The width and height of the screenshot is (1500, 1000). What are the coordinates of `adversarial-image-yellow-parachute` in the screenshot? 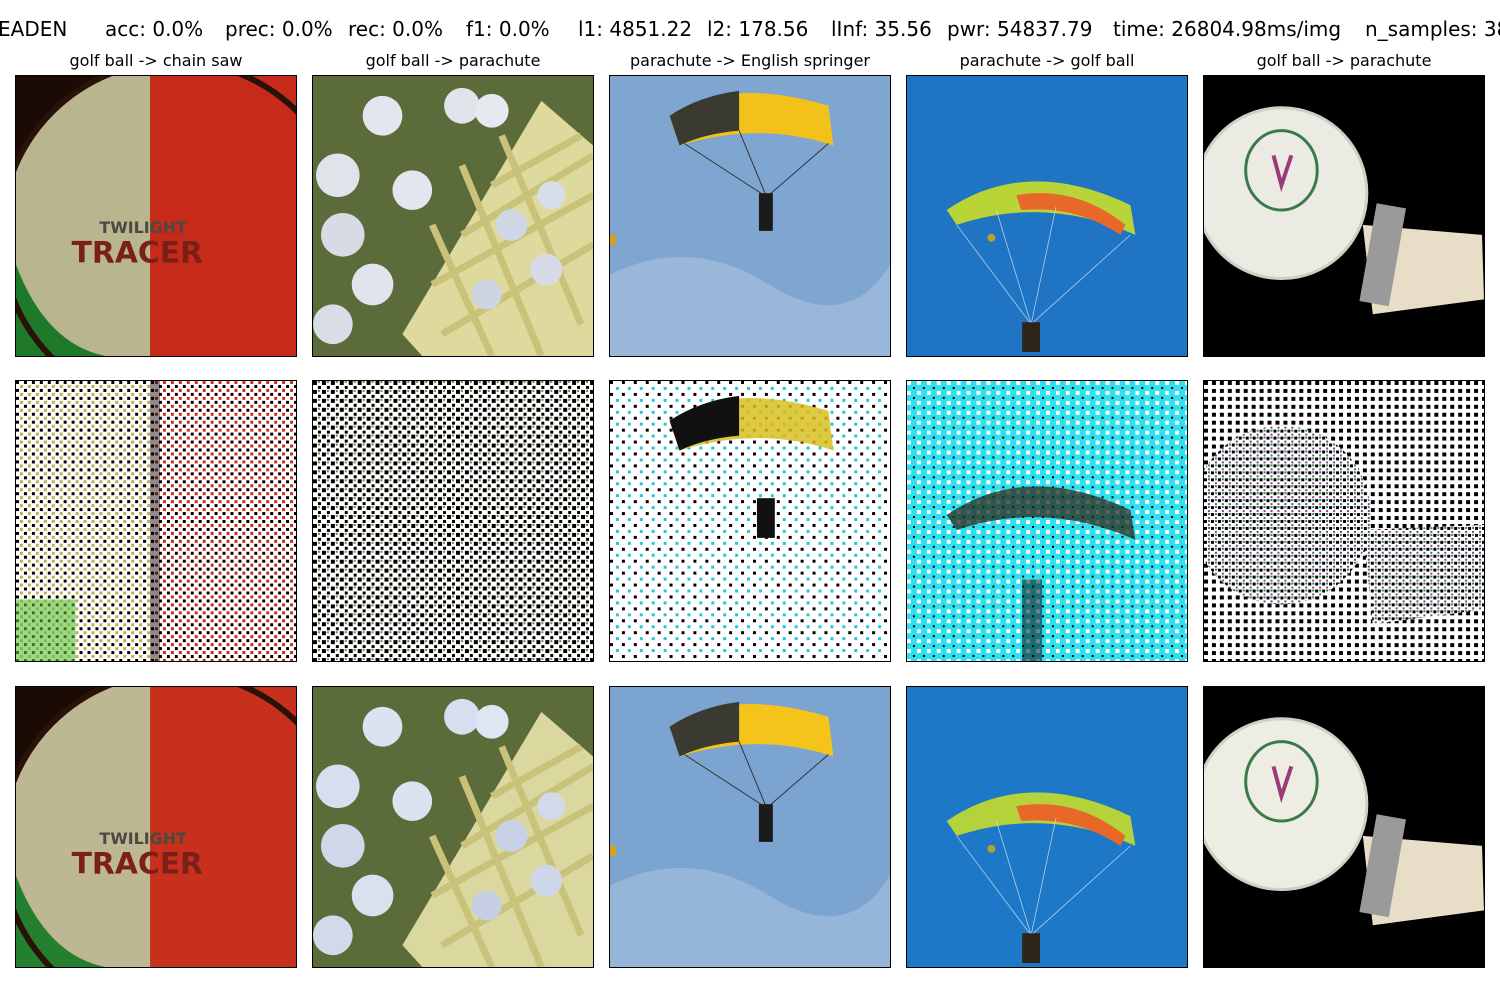 It's located at (750, 827).